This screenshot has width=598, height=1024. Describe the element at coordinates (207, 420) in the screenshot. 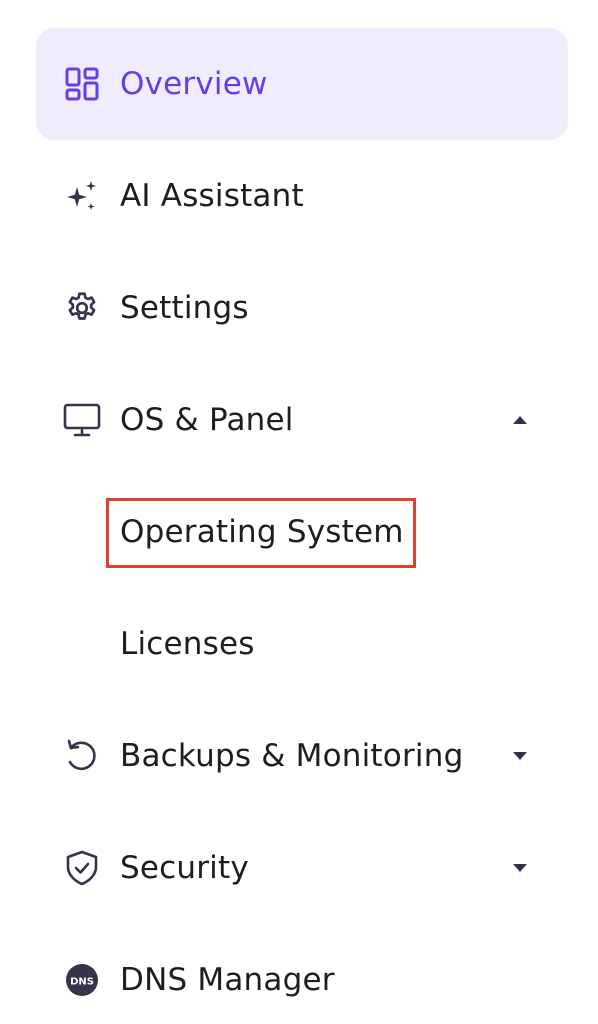

I see `sidebar-item-label: OS & Panel` at that location.